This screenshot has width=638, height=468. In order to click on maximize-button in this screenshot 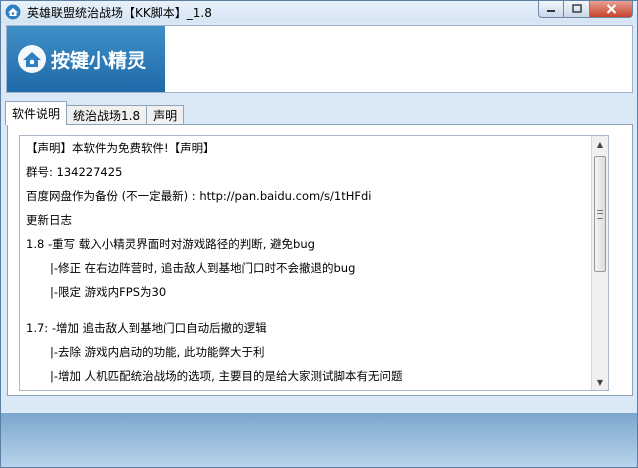, I will do `click(577, 9)`.